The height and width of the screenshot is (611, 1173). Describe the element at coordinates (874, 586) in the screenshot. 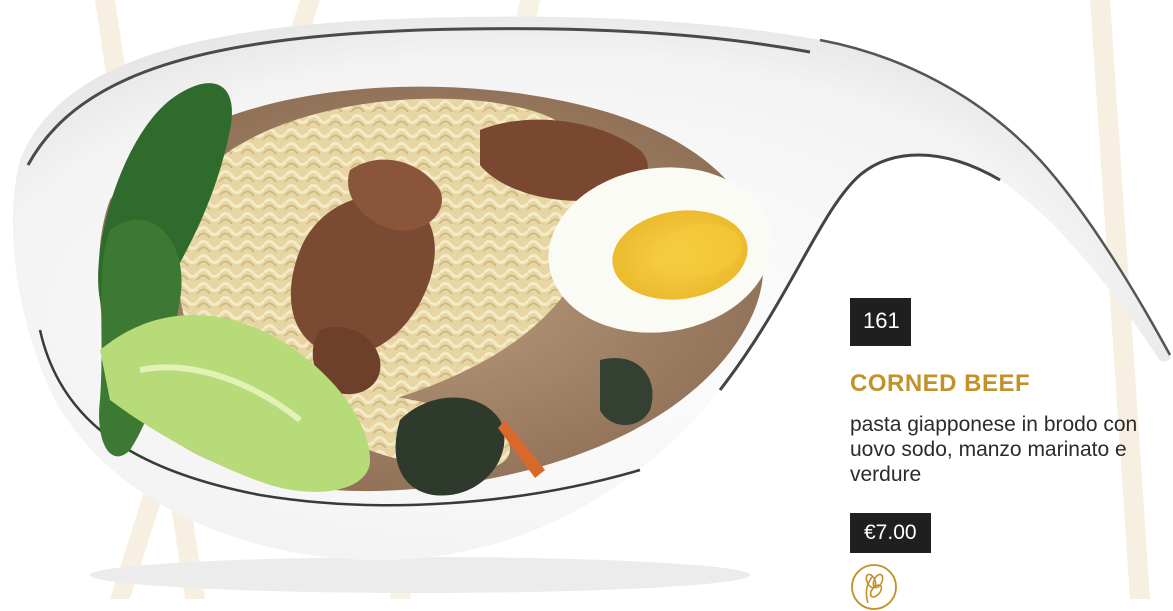

I see `gluten-wheat-icon` at that location.